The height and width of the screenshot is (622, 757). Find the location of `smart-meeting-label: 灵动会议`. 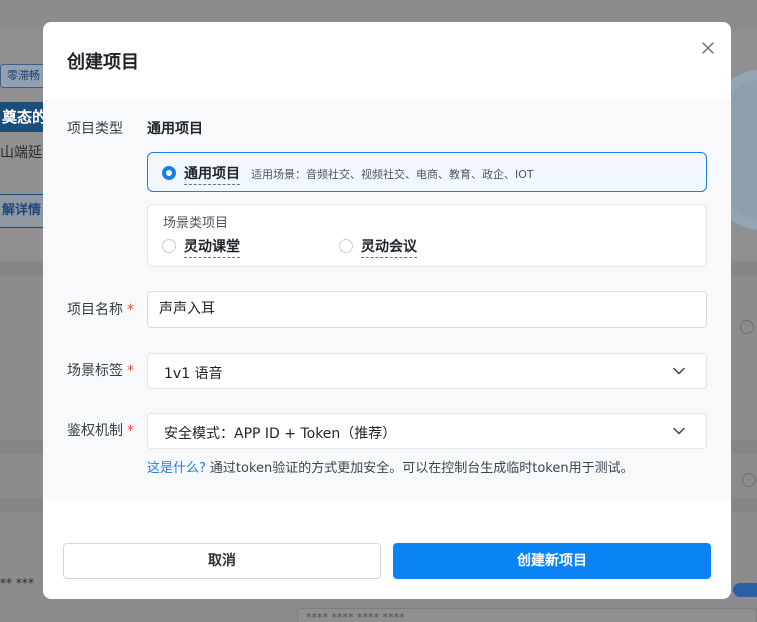

smart-meeting-label: 灵动会议 is located at coordinates (389, 247).